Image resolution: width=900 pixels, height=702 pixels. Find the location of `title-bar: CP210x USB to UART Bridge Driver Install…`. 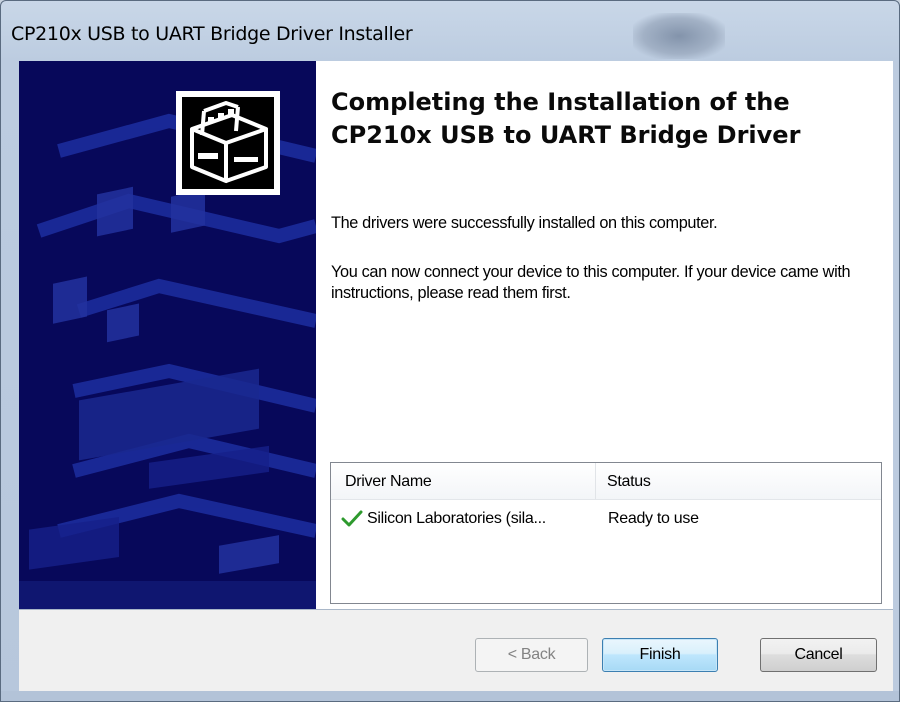

title-bar: CP210x USB to UART Bridge Driver Install… is located at coordinates (450, 31).